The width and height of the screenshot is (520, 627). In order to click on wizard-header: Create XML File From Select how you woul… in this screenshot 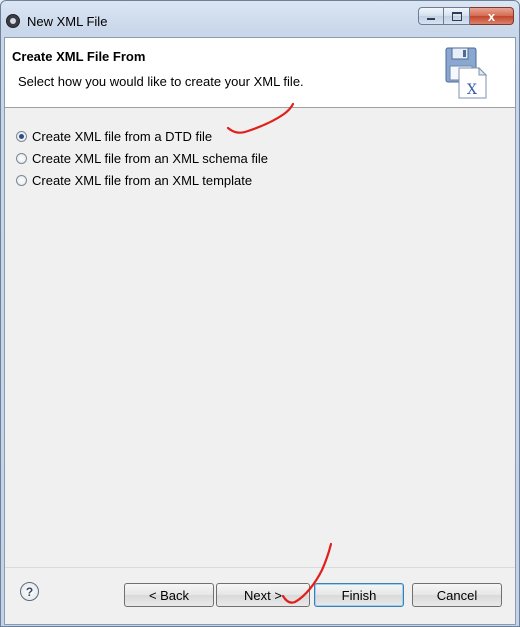, I will do `click(260, 73)`.